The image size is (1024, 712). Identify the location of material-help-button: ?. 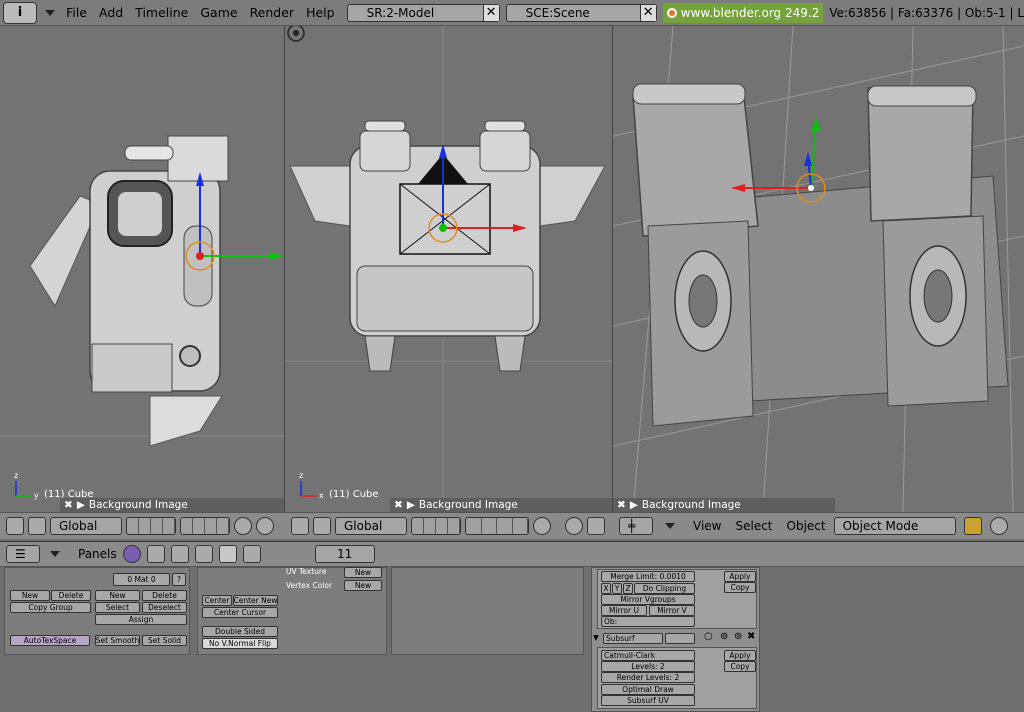
(179, 579).